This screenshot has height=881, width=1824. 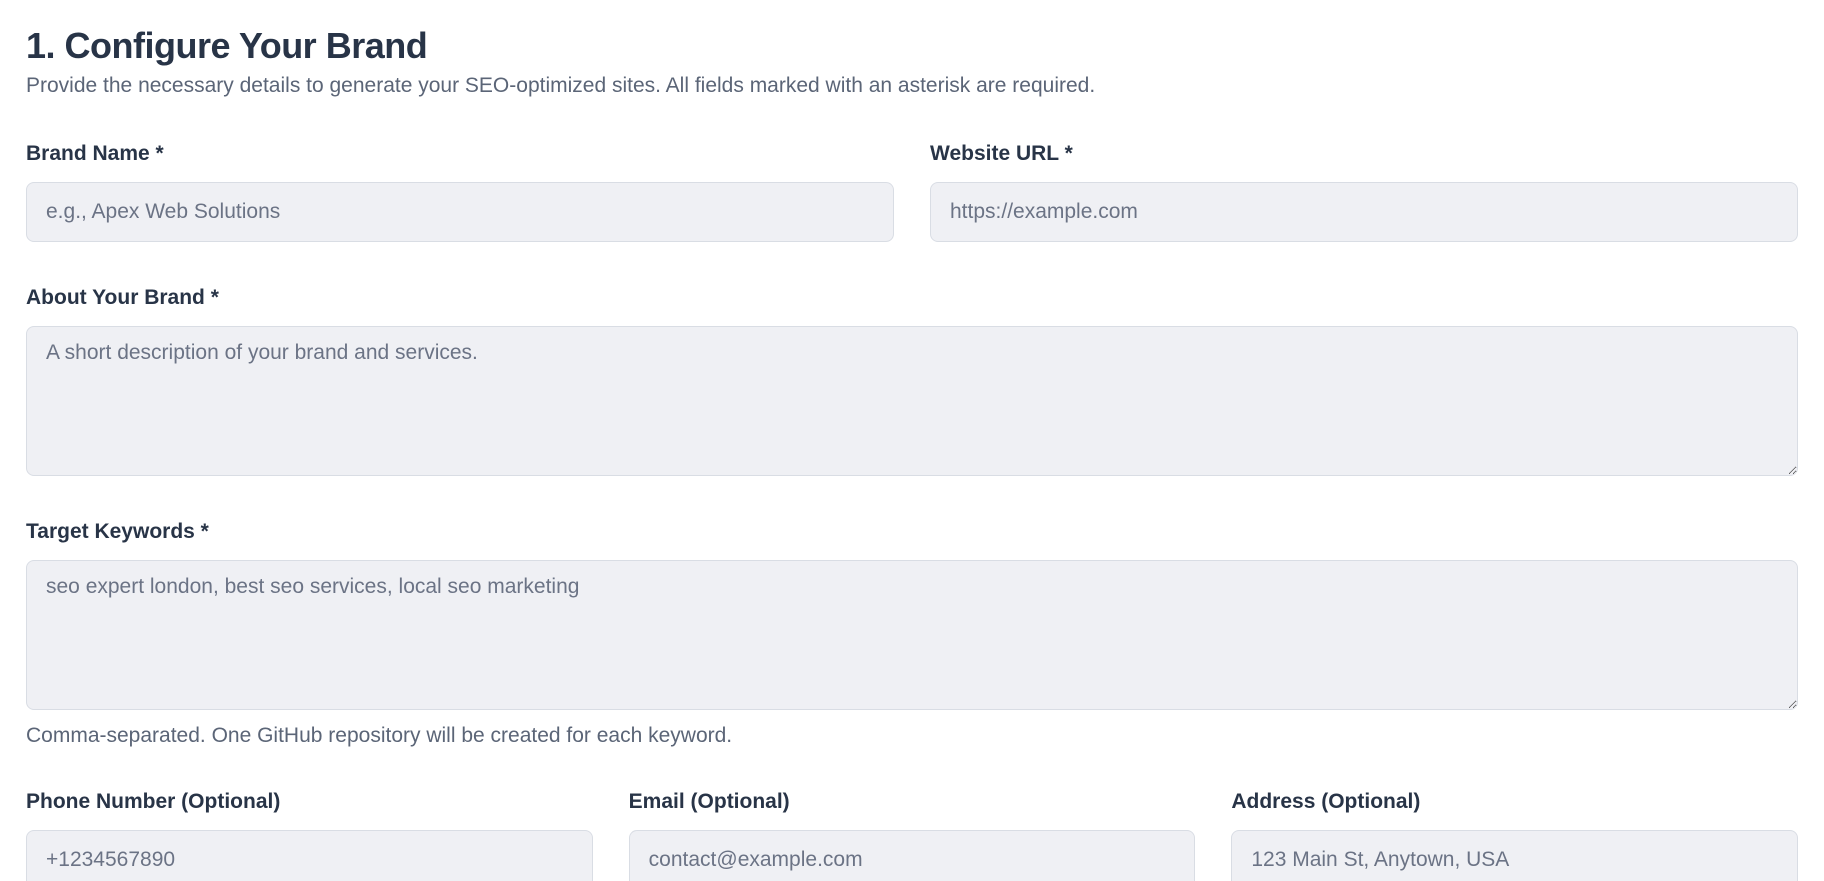 I want to click on brand-url-row: Brand Name * Website URL *, so click(x=912, y=191).